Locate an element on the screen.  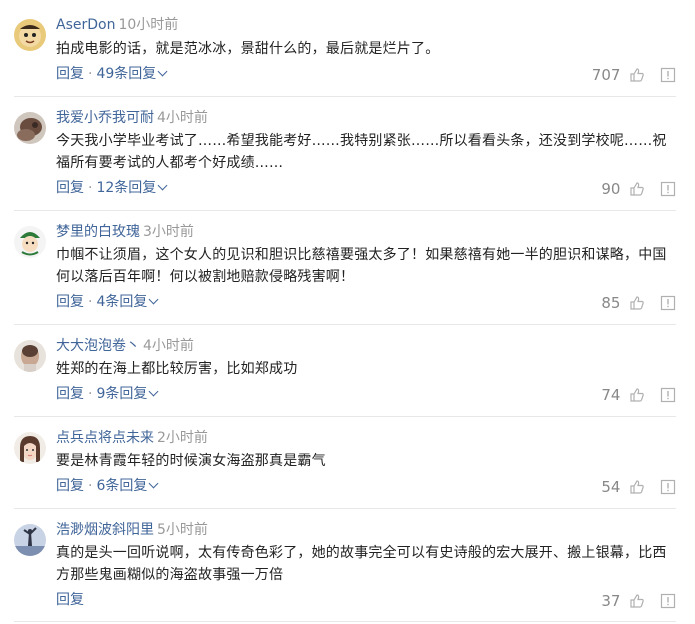
like-count: 37 is located at coordinates (611, 600).